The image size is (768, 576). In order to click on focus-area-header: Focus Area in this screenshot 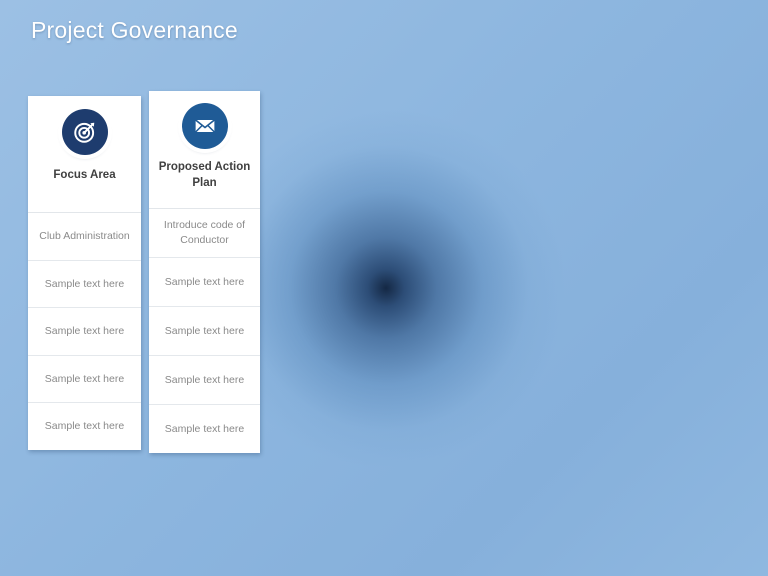, I will do `click(84, 154)`.